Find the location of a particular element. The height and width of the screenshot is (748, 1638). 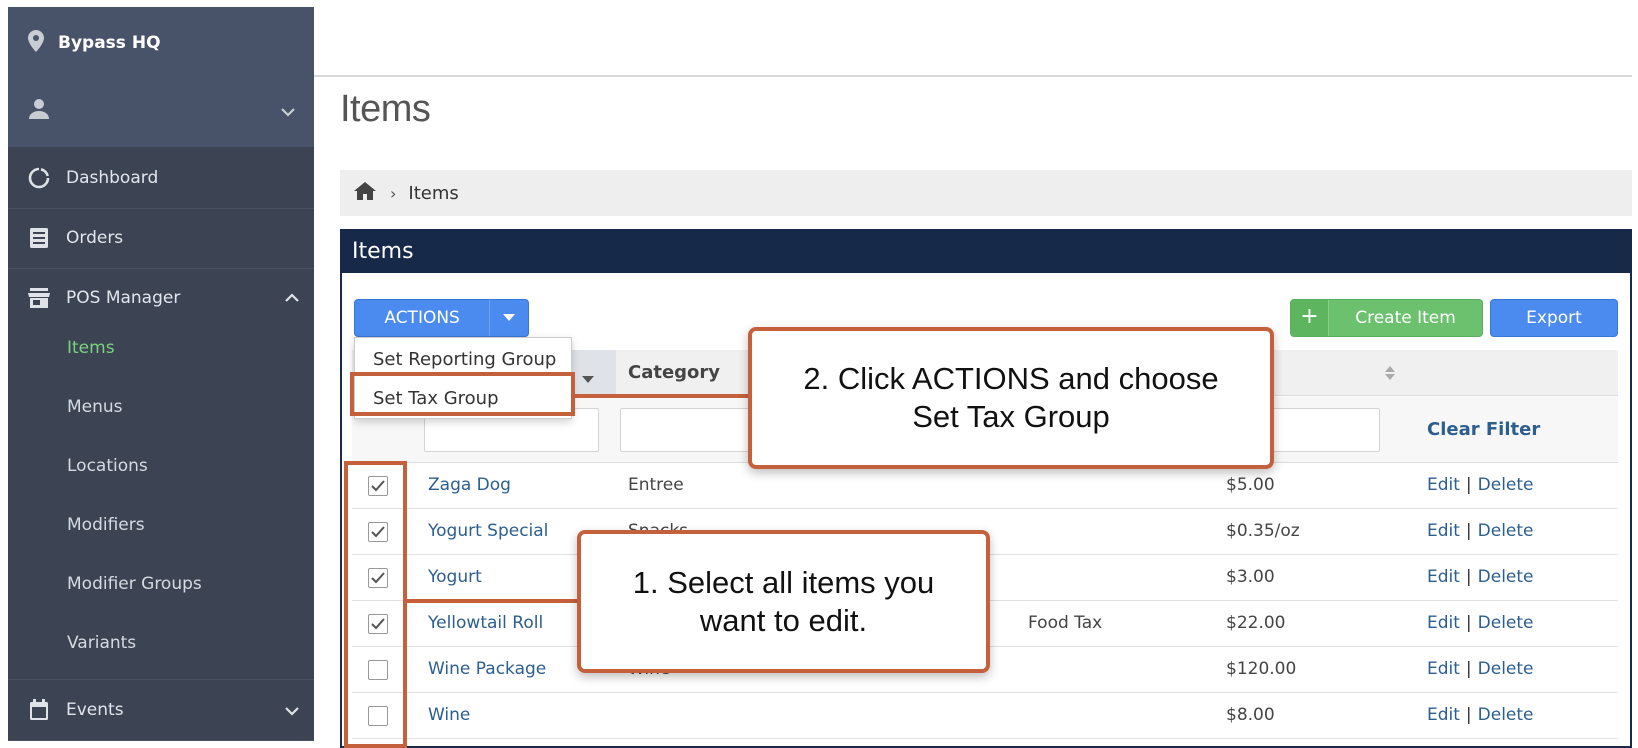

item-price: $120.00 is located at coordinates (1261, 669).